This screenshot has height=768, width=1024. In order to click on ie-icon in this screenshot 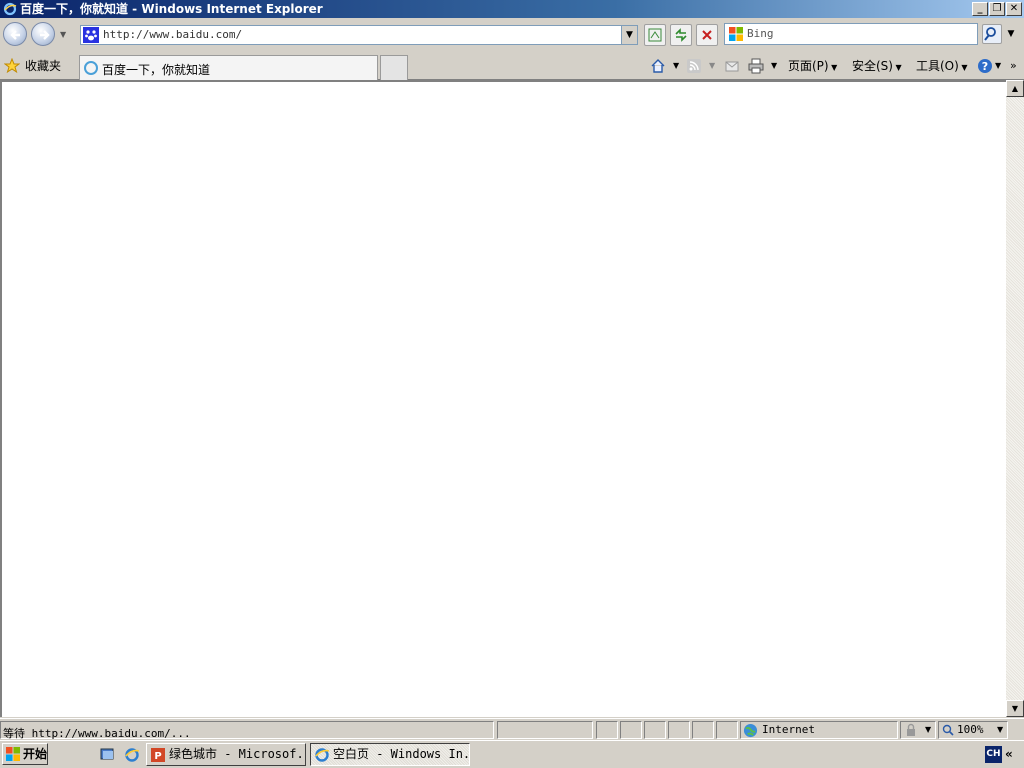, I will do `click(322, 755)`.